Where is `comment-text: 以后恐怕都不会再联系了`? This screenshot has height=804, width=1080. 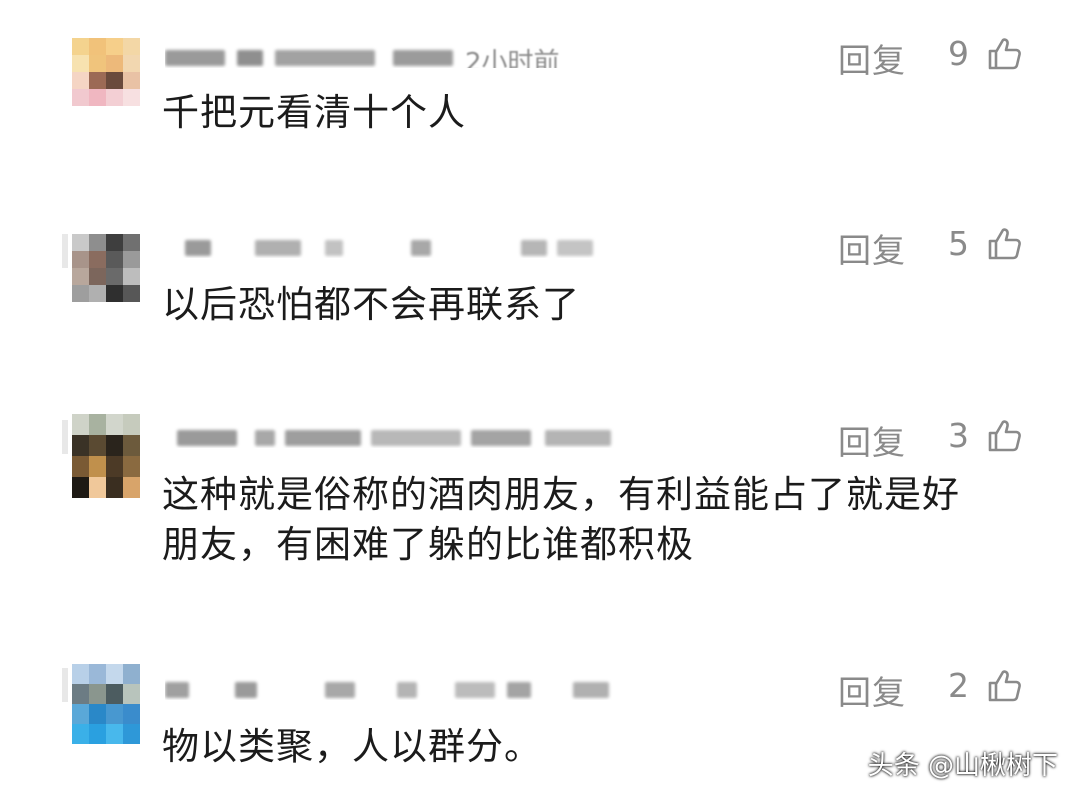
comment-text: 以后恐怕都不会再联系了 is located at coordinates (371, 304).